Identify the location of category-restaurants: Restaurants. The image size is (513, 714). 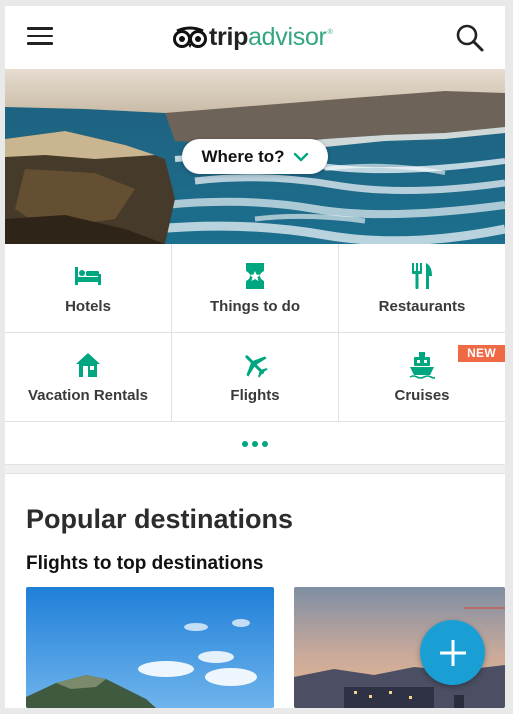
(422, 288).